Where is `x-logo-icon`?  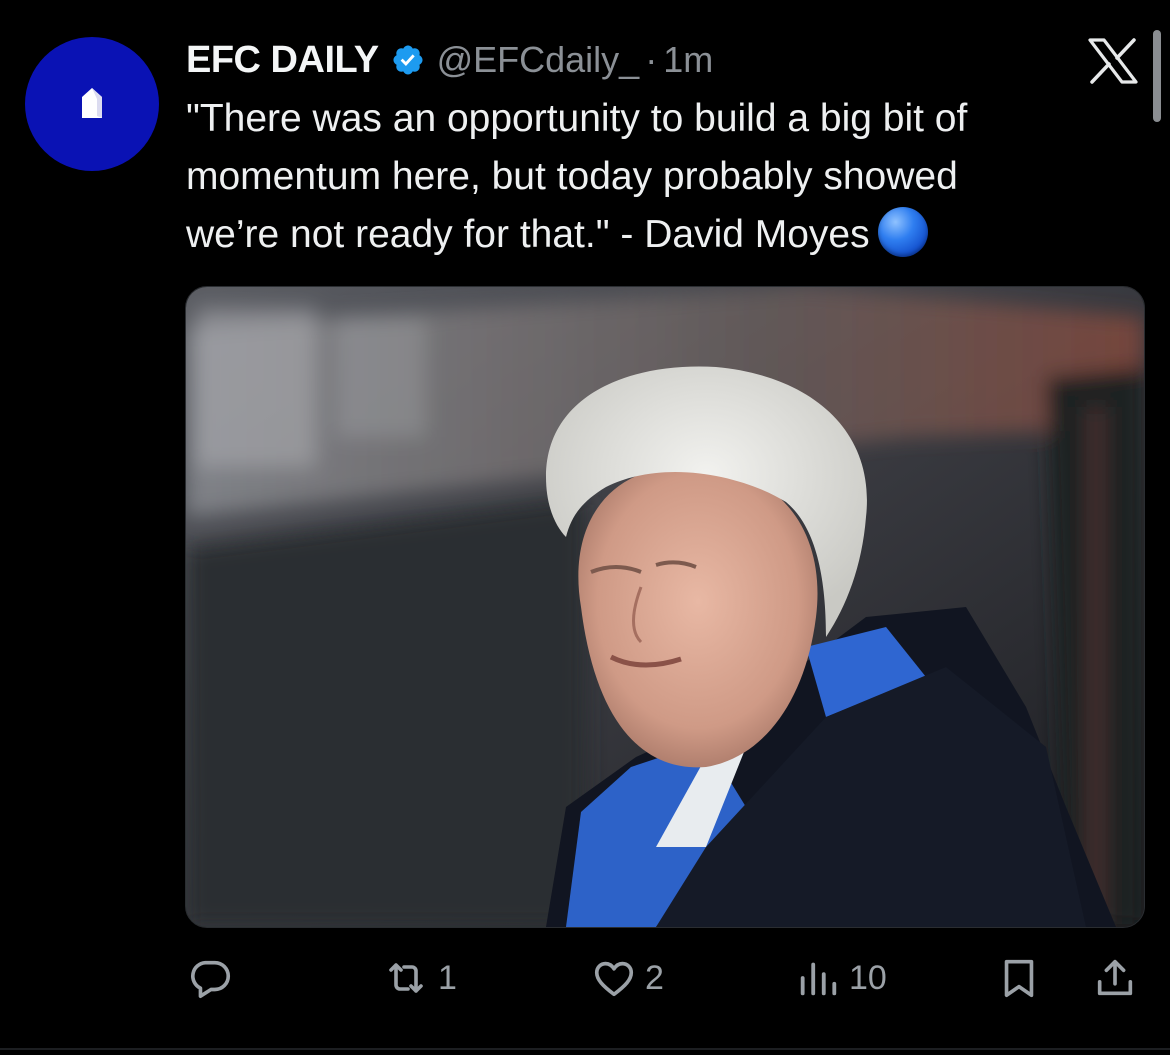 x-logo-icon is located at coordinates (1113, 61).